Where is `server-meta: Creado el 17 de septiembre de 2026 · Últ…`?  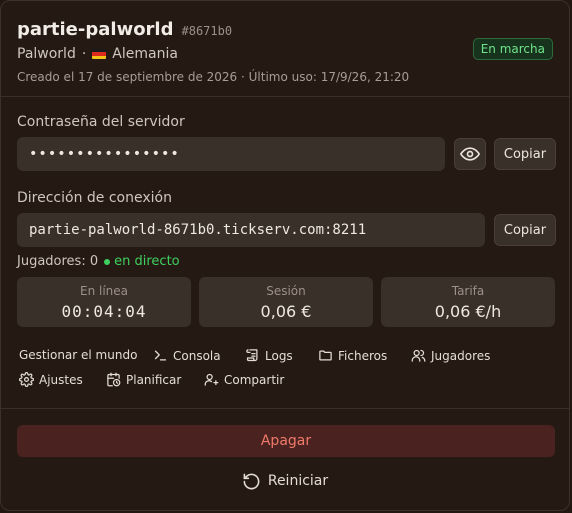 server-meta: Creado el 17 de septiembre de 2026 · Últ… is located at coordinates (213, 77).